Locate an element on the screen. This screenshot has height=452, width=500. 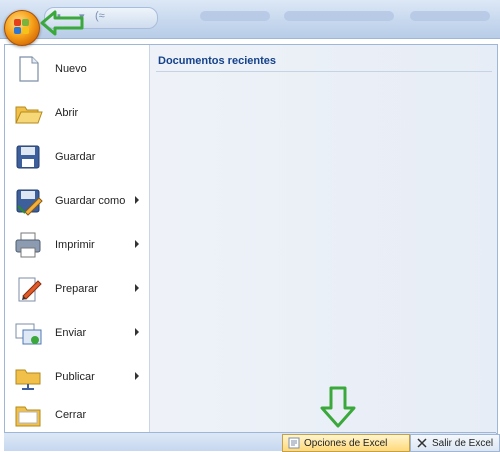
send-icon is located at coordinates (28, 333).